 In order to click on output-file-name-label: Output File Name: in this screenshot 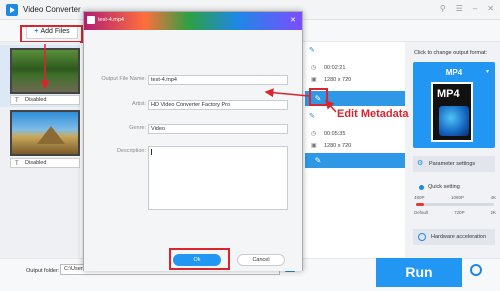, I will do `click(123, 79)`.